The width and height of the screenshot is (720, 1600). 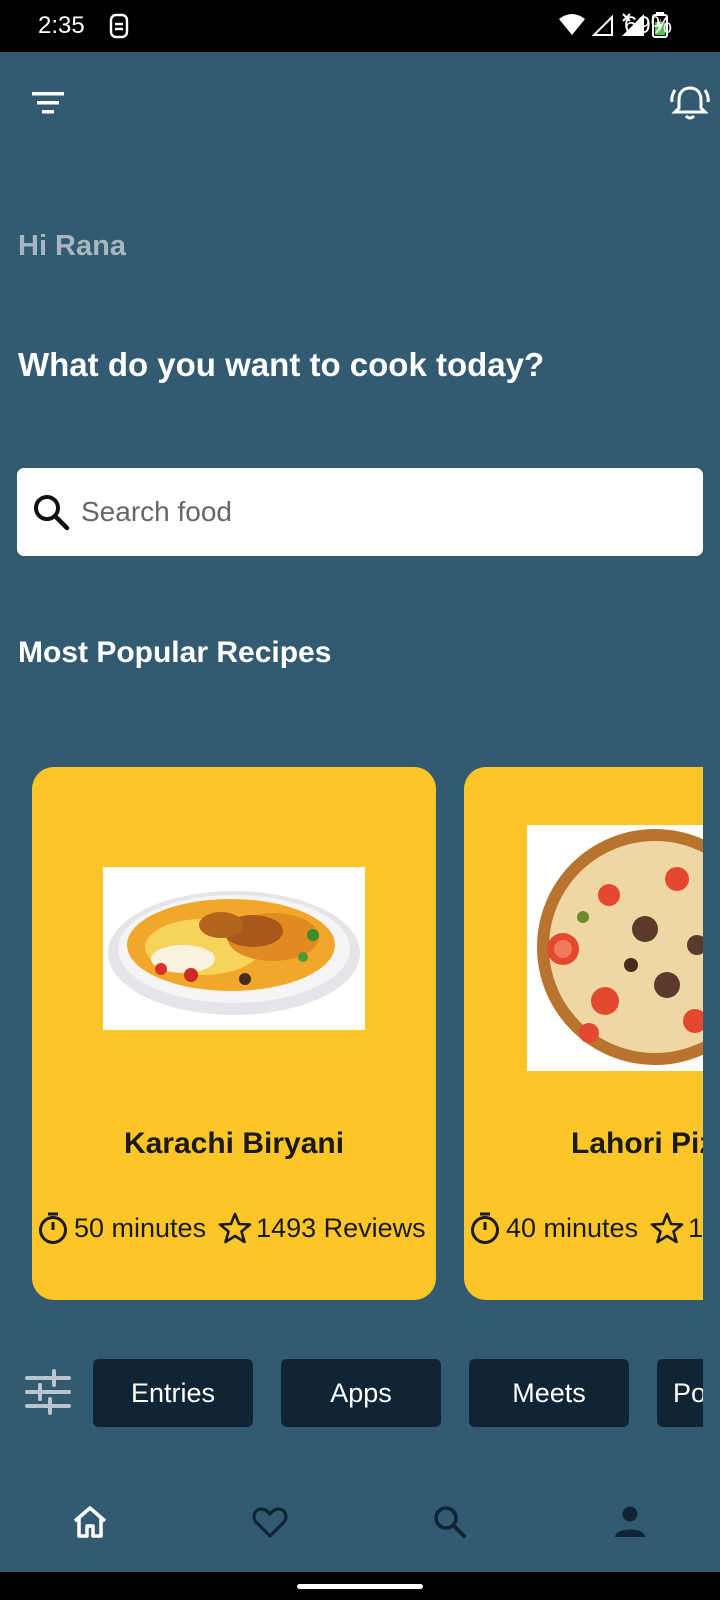 What do you see at coordinates (360, 102) in the screenshot?
I see `app-header` at bounding box center [360, 102].